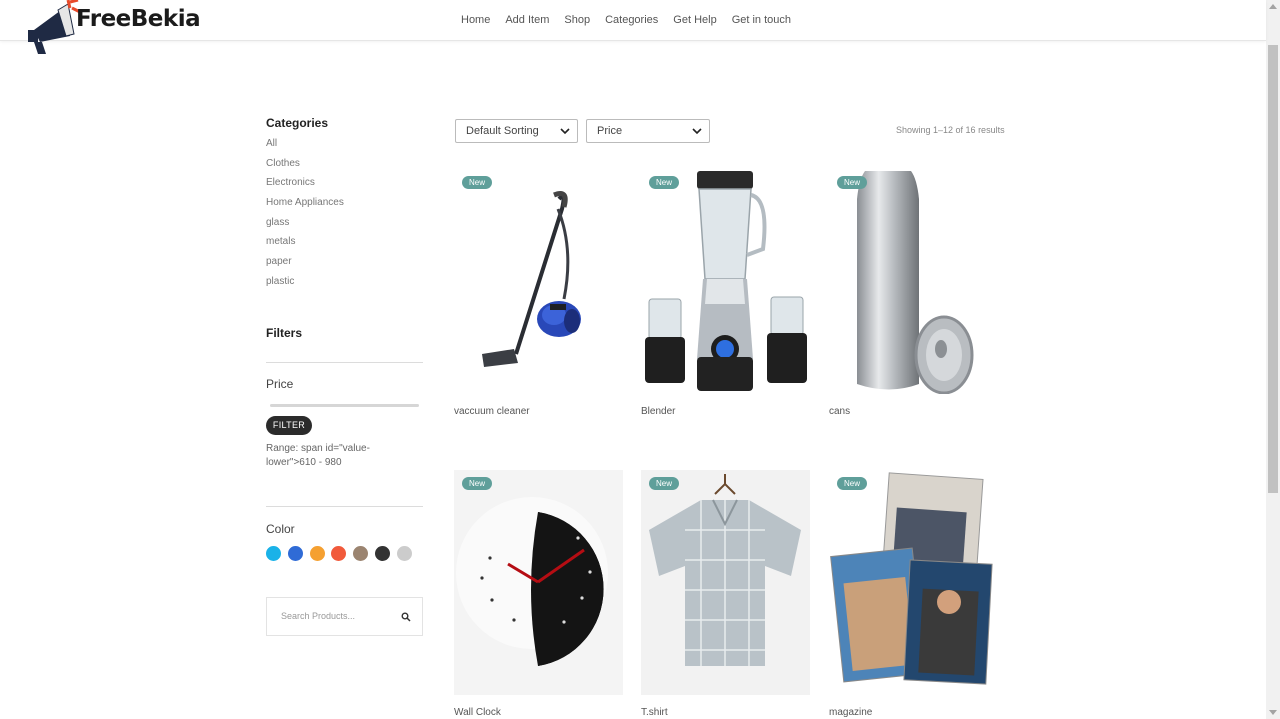 The image size is (1280, 719). I want to click on price-filter-label: Price, so click(280, 384).